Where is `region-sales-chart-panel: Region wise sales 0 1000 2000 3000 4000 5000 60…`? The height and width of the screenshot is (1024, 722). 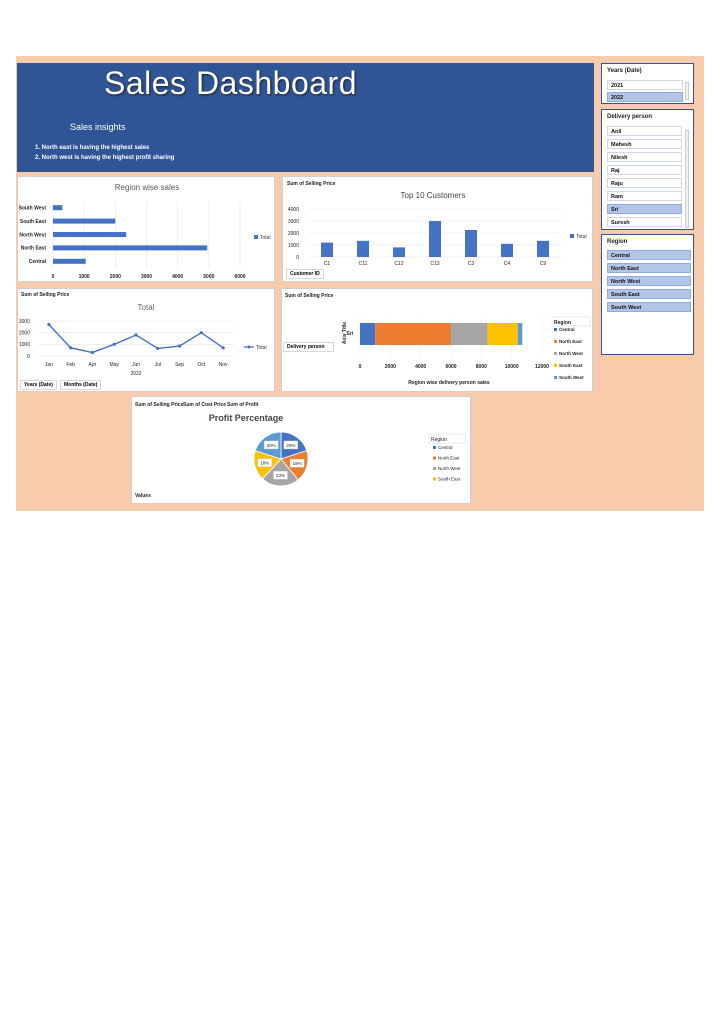
region-sales-chart-panel: Region wise sales 0 1000 2000 3000 4000 5000 60… is located at coordinates (146, 229).